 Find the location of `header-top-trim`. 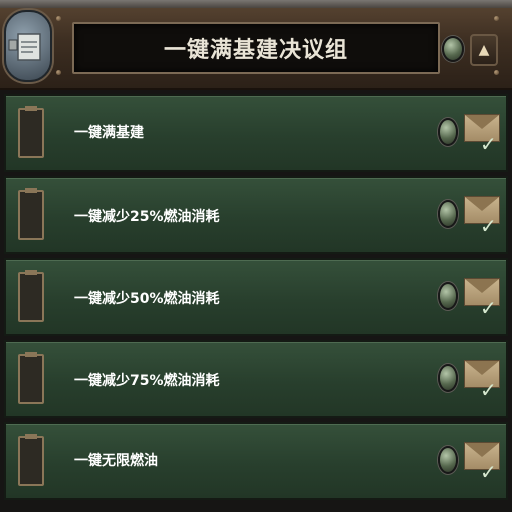

header-top-trim is located at coordinates (256, 4).